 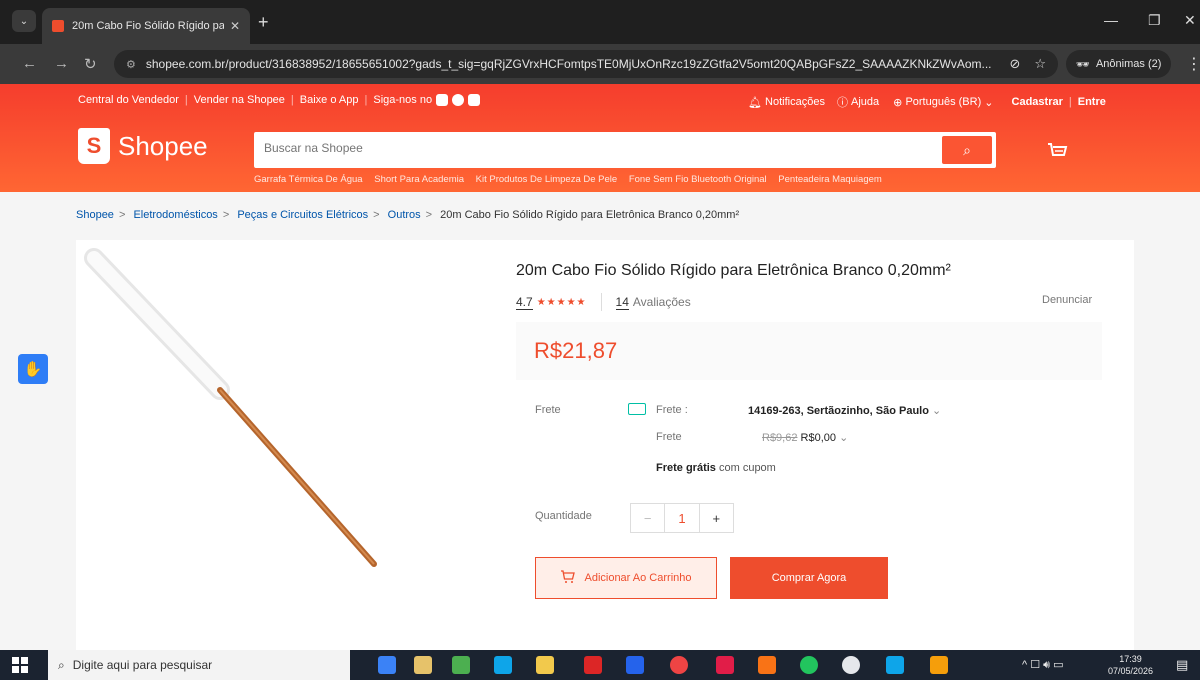 What do you see at coordinates (637, 409) in the screenshot?
I see `truck-icon` at bounding box center [637, 409].